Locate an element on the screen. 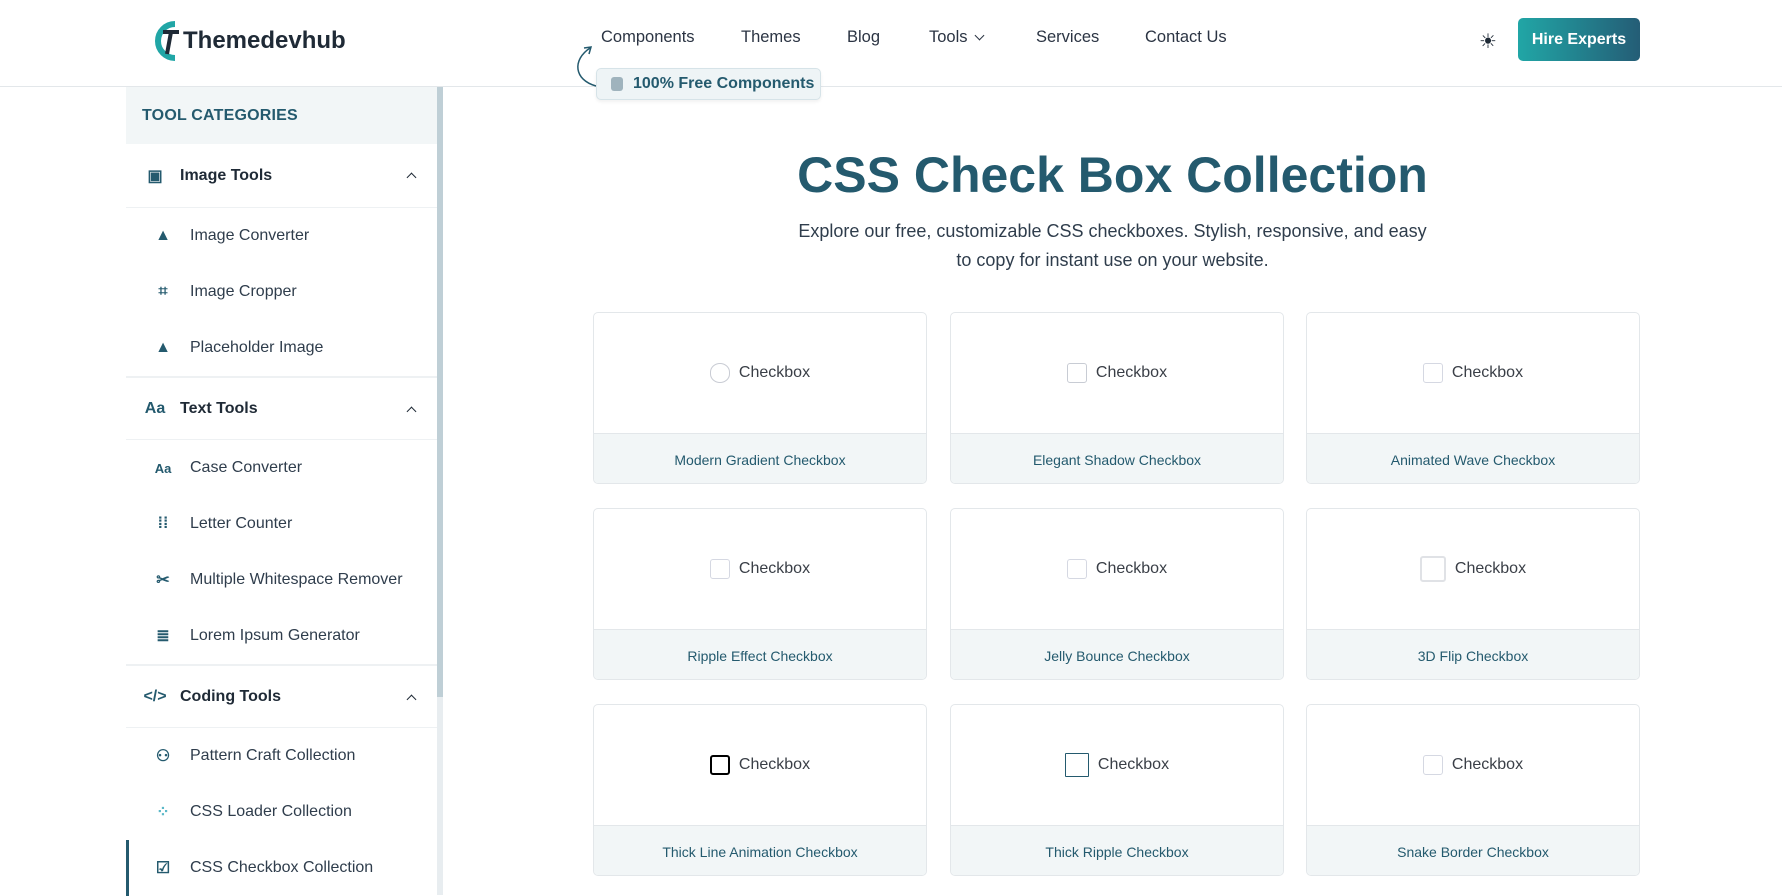 Image resolution: width=1782 pixels, height=896 pixels. hire-experts-button: Hire Experts is located at coordinates (1579, 39).